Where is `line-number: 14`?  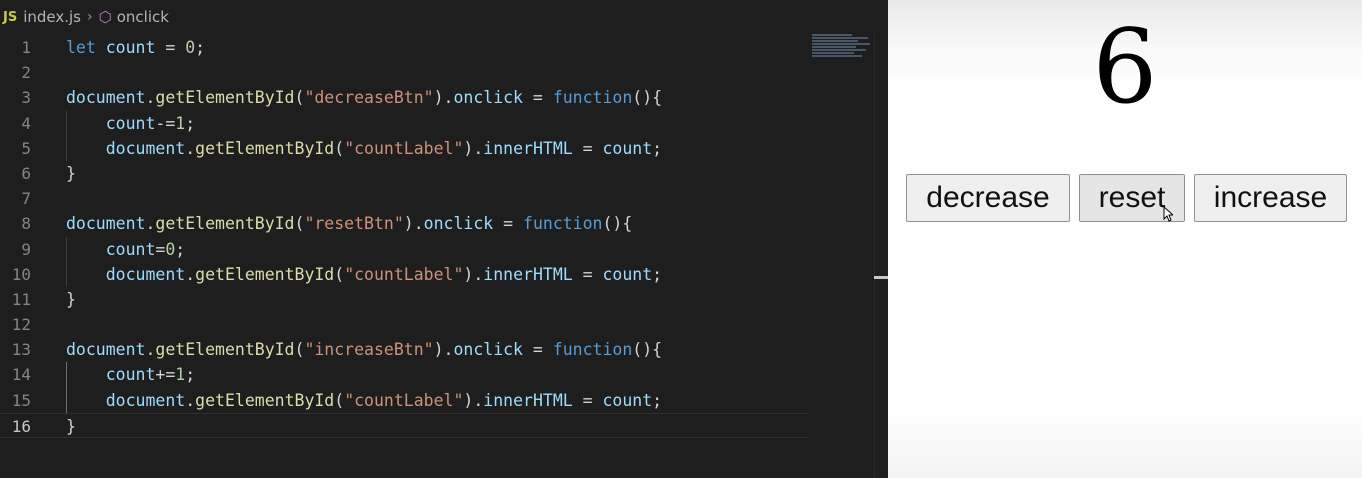
line-number: 14 is located at coordinates (21, 375).